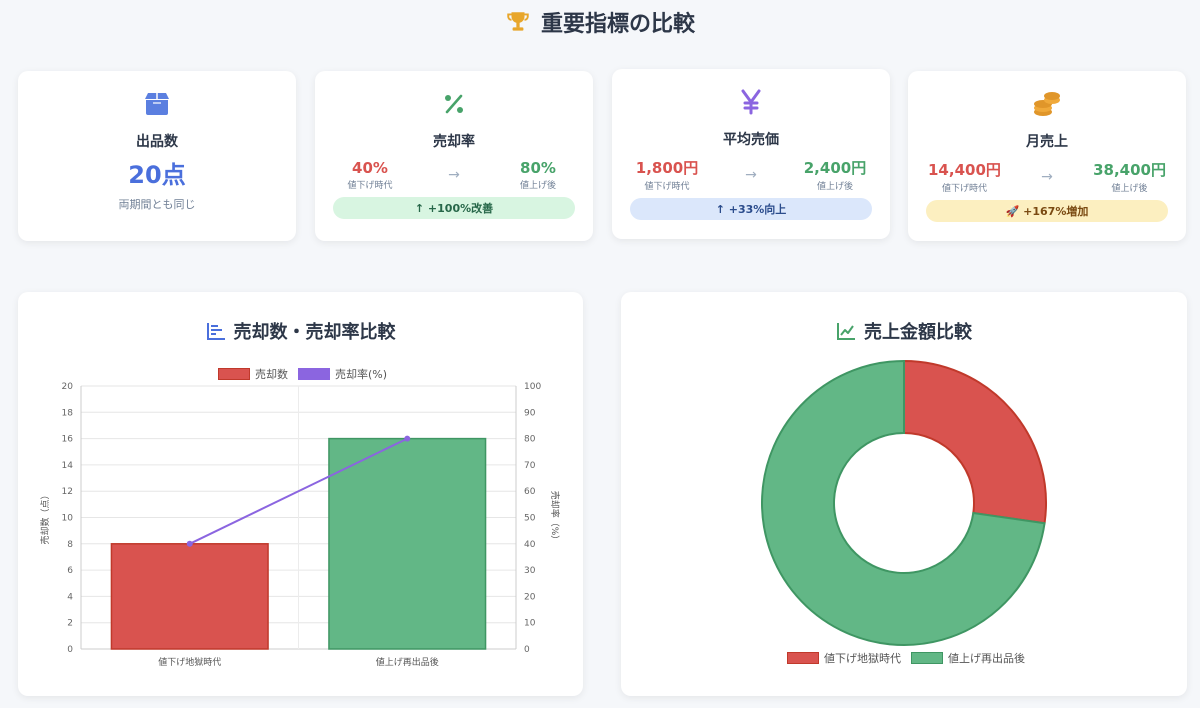 The height and width of the screenshot is (708, 1200). I want to click on change-badge: ↑ +33%向上, so click(751, 209).